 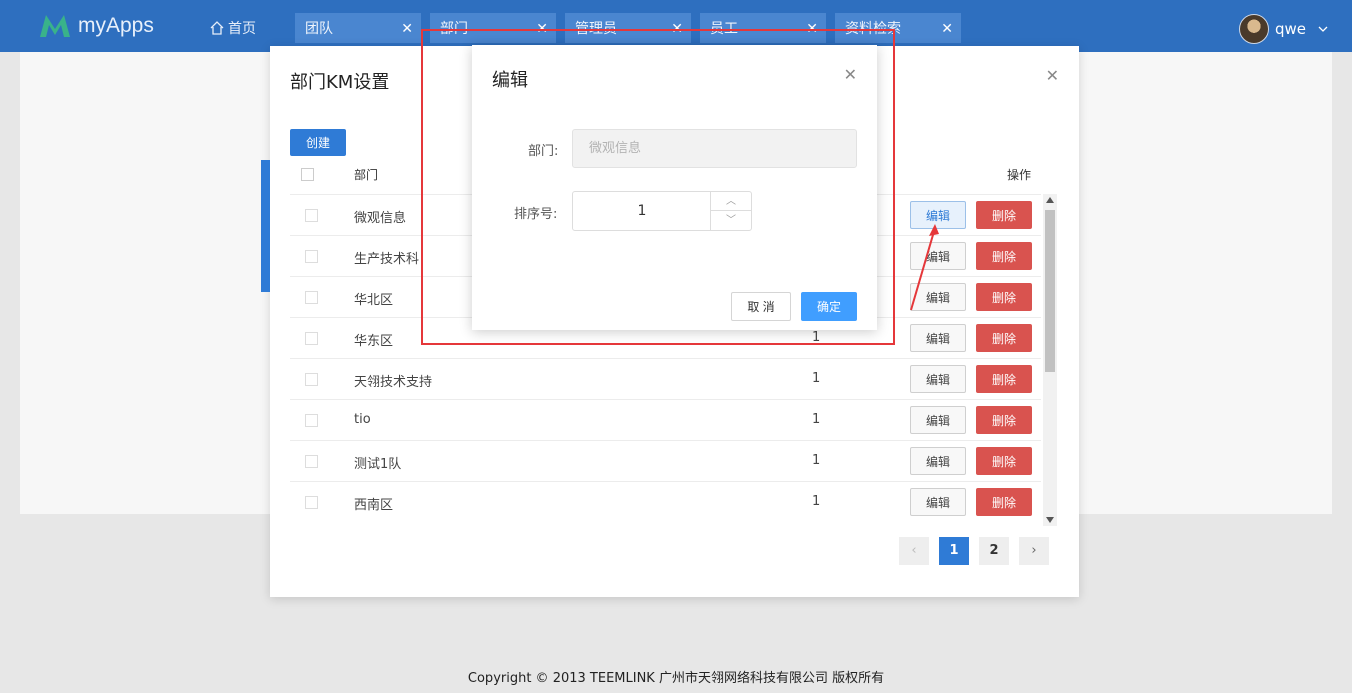 What do you see at coordinates (1050, 291) in the screenshot?
I see `scroll-thumb` at bounding box center [1050, 291].